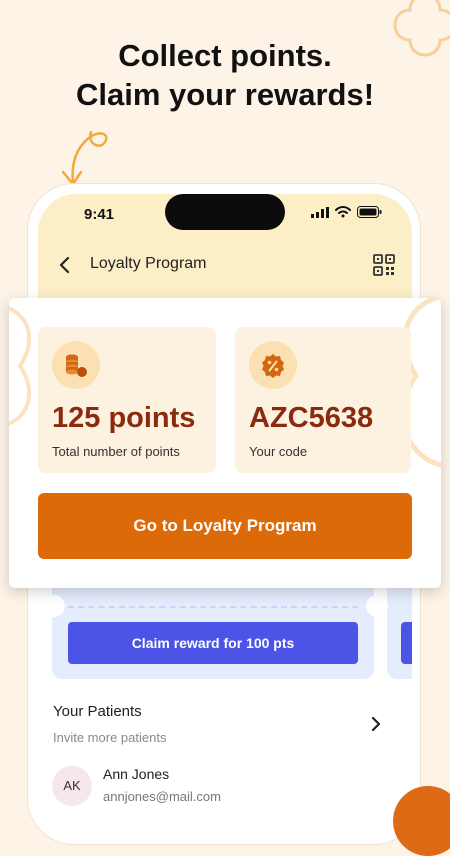  Describe the element at coordinates (421, 821) in the screenshot. I see `floating-action-button` at that location.